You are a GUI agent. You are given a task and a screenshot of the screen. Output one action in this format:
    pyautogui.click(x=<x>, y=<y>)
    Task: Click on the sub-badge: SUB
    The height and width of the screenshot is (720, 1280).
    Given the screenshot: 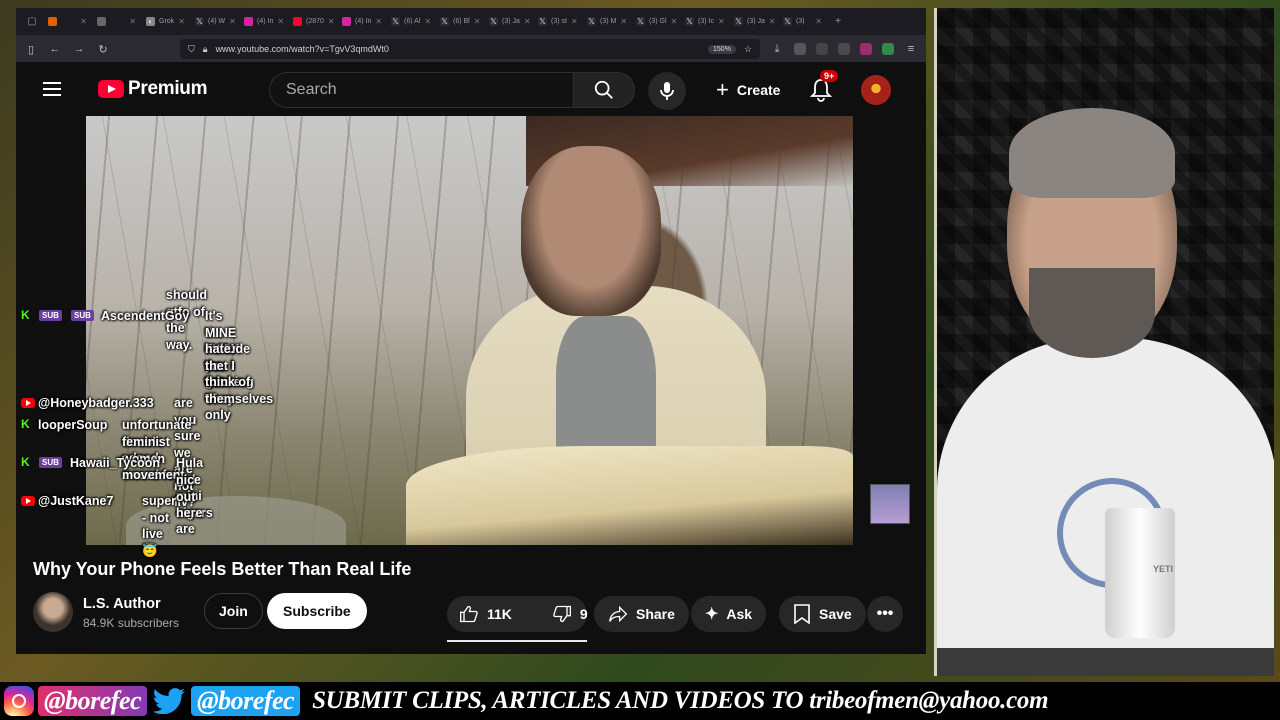 What is the action you would take?
    pyautogui.click(x=50, y=462)
    